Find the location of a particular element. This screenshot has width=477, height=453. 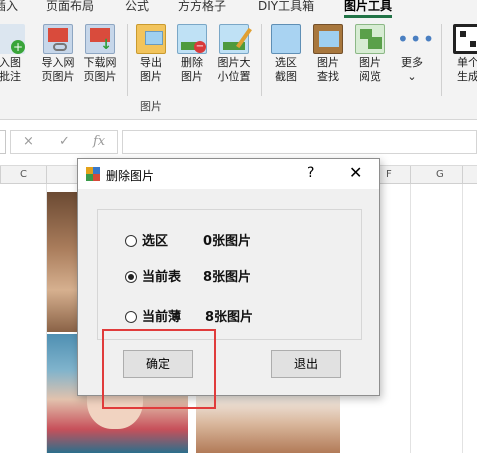

option-selection-label: 选区 is located at coordinates (155, 241).